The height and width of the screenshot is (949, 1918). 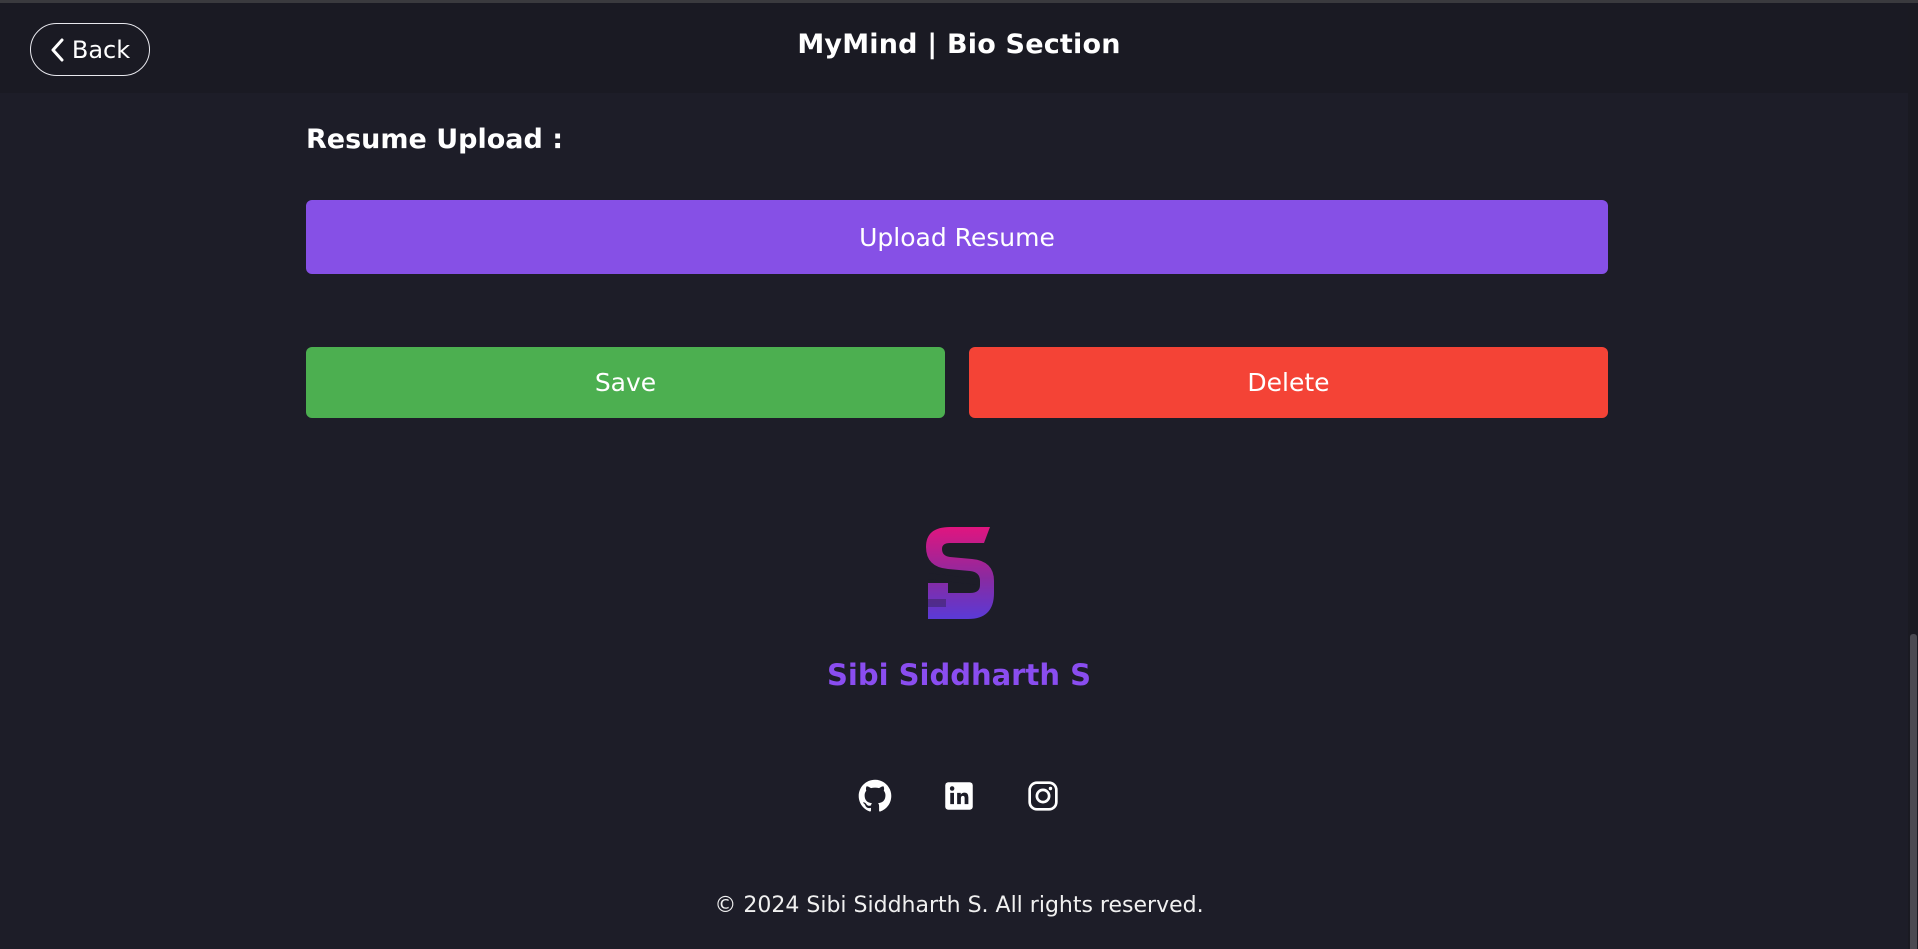 I want to click on top-bar: Back MyMind | Bio Section, so click(x=959, y=48).